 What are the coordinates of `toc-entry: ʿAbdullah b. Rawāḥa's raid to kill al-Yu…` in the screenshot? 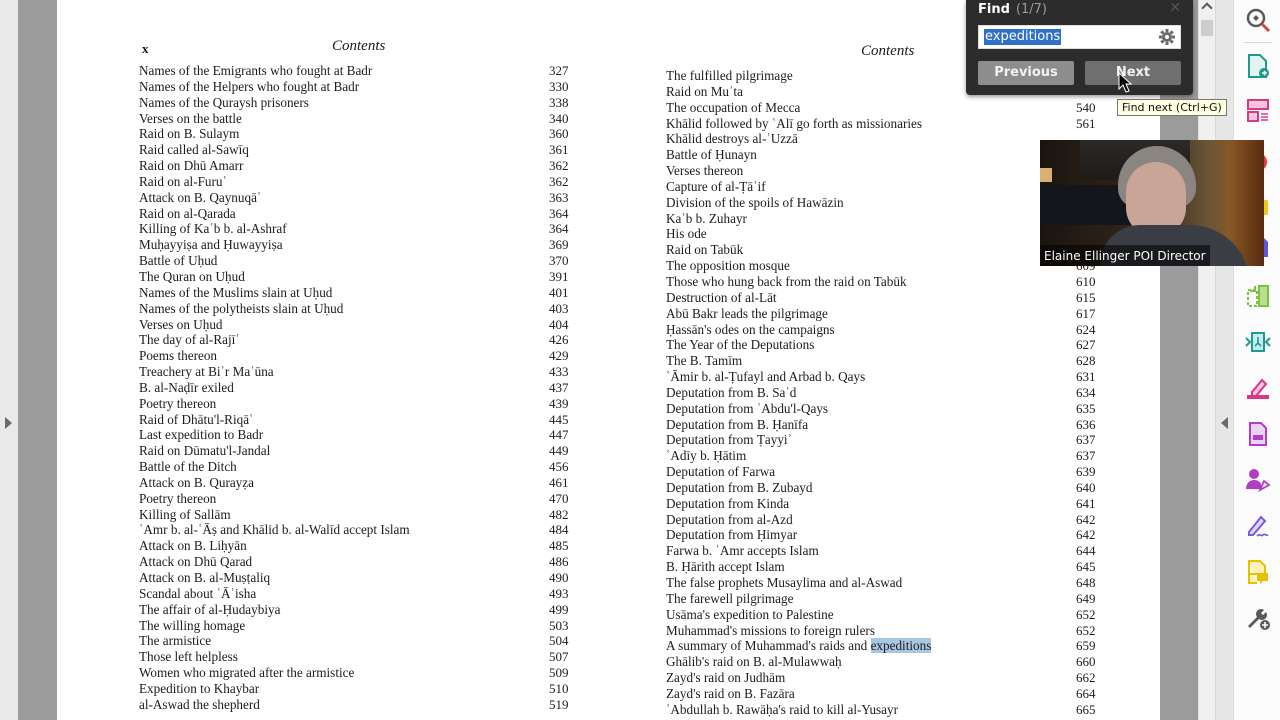 It's located at (886, 710).